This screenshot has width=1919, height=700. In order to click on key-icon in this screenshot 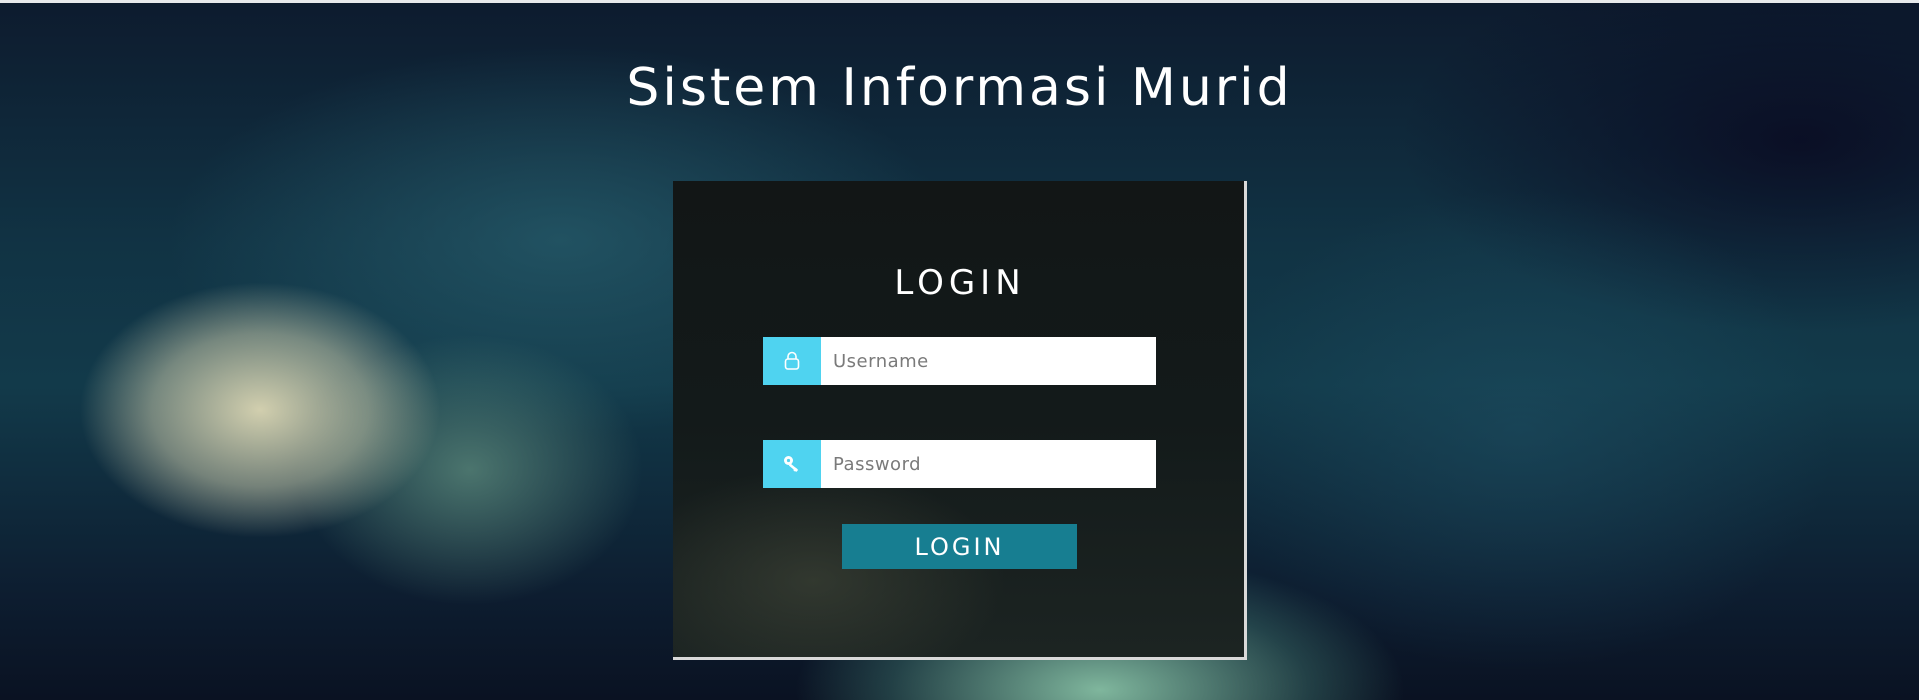, I will do `click(792, 464)`.